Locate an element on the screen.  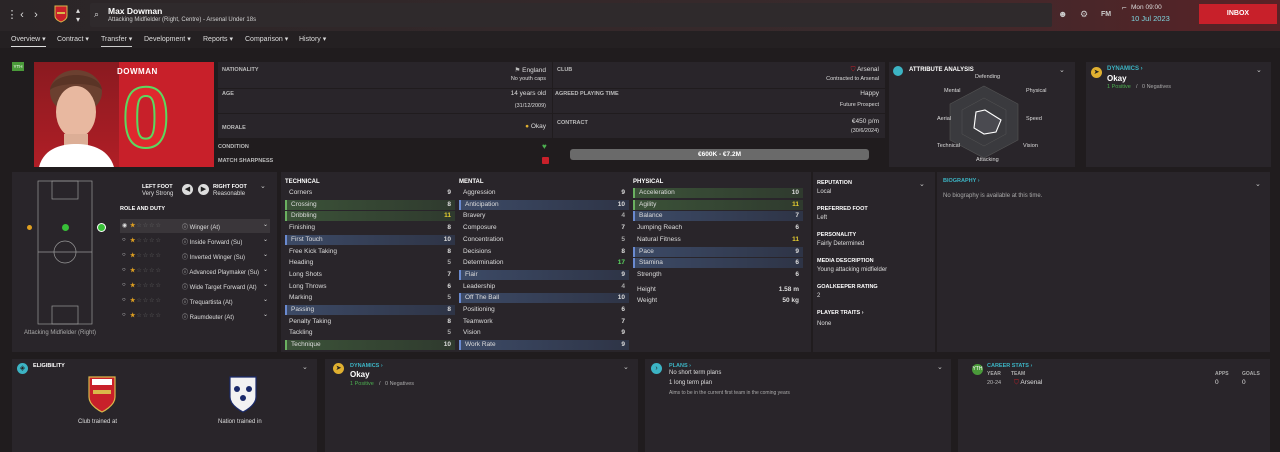
position-dot-selected is located at coordinates (101, 227).